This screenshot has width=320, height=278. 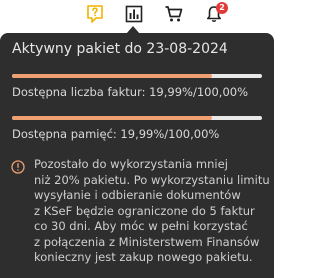 I want to click on memory-available-label: Dostępna pamięć: 19,99%/100,00%, so click(x=116, y=134).